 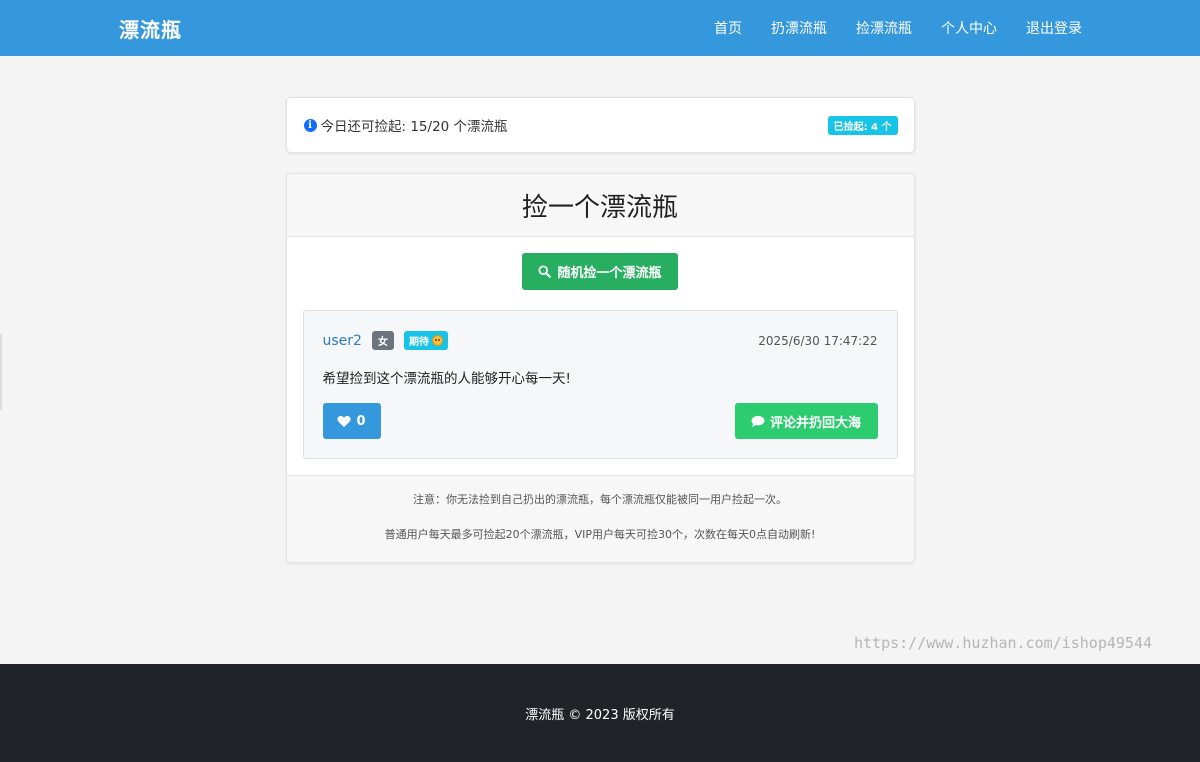 I want to click on quota-alert: i 今日还可捡起: 15/20 个漂流瓶 已捡起: 4 个, so click(x=600, y=125).